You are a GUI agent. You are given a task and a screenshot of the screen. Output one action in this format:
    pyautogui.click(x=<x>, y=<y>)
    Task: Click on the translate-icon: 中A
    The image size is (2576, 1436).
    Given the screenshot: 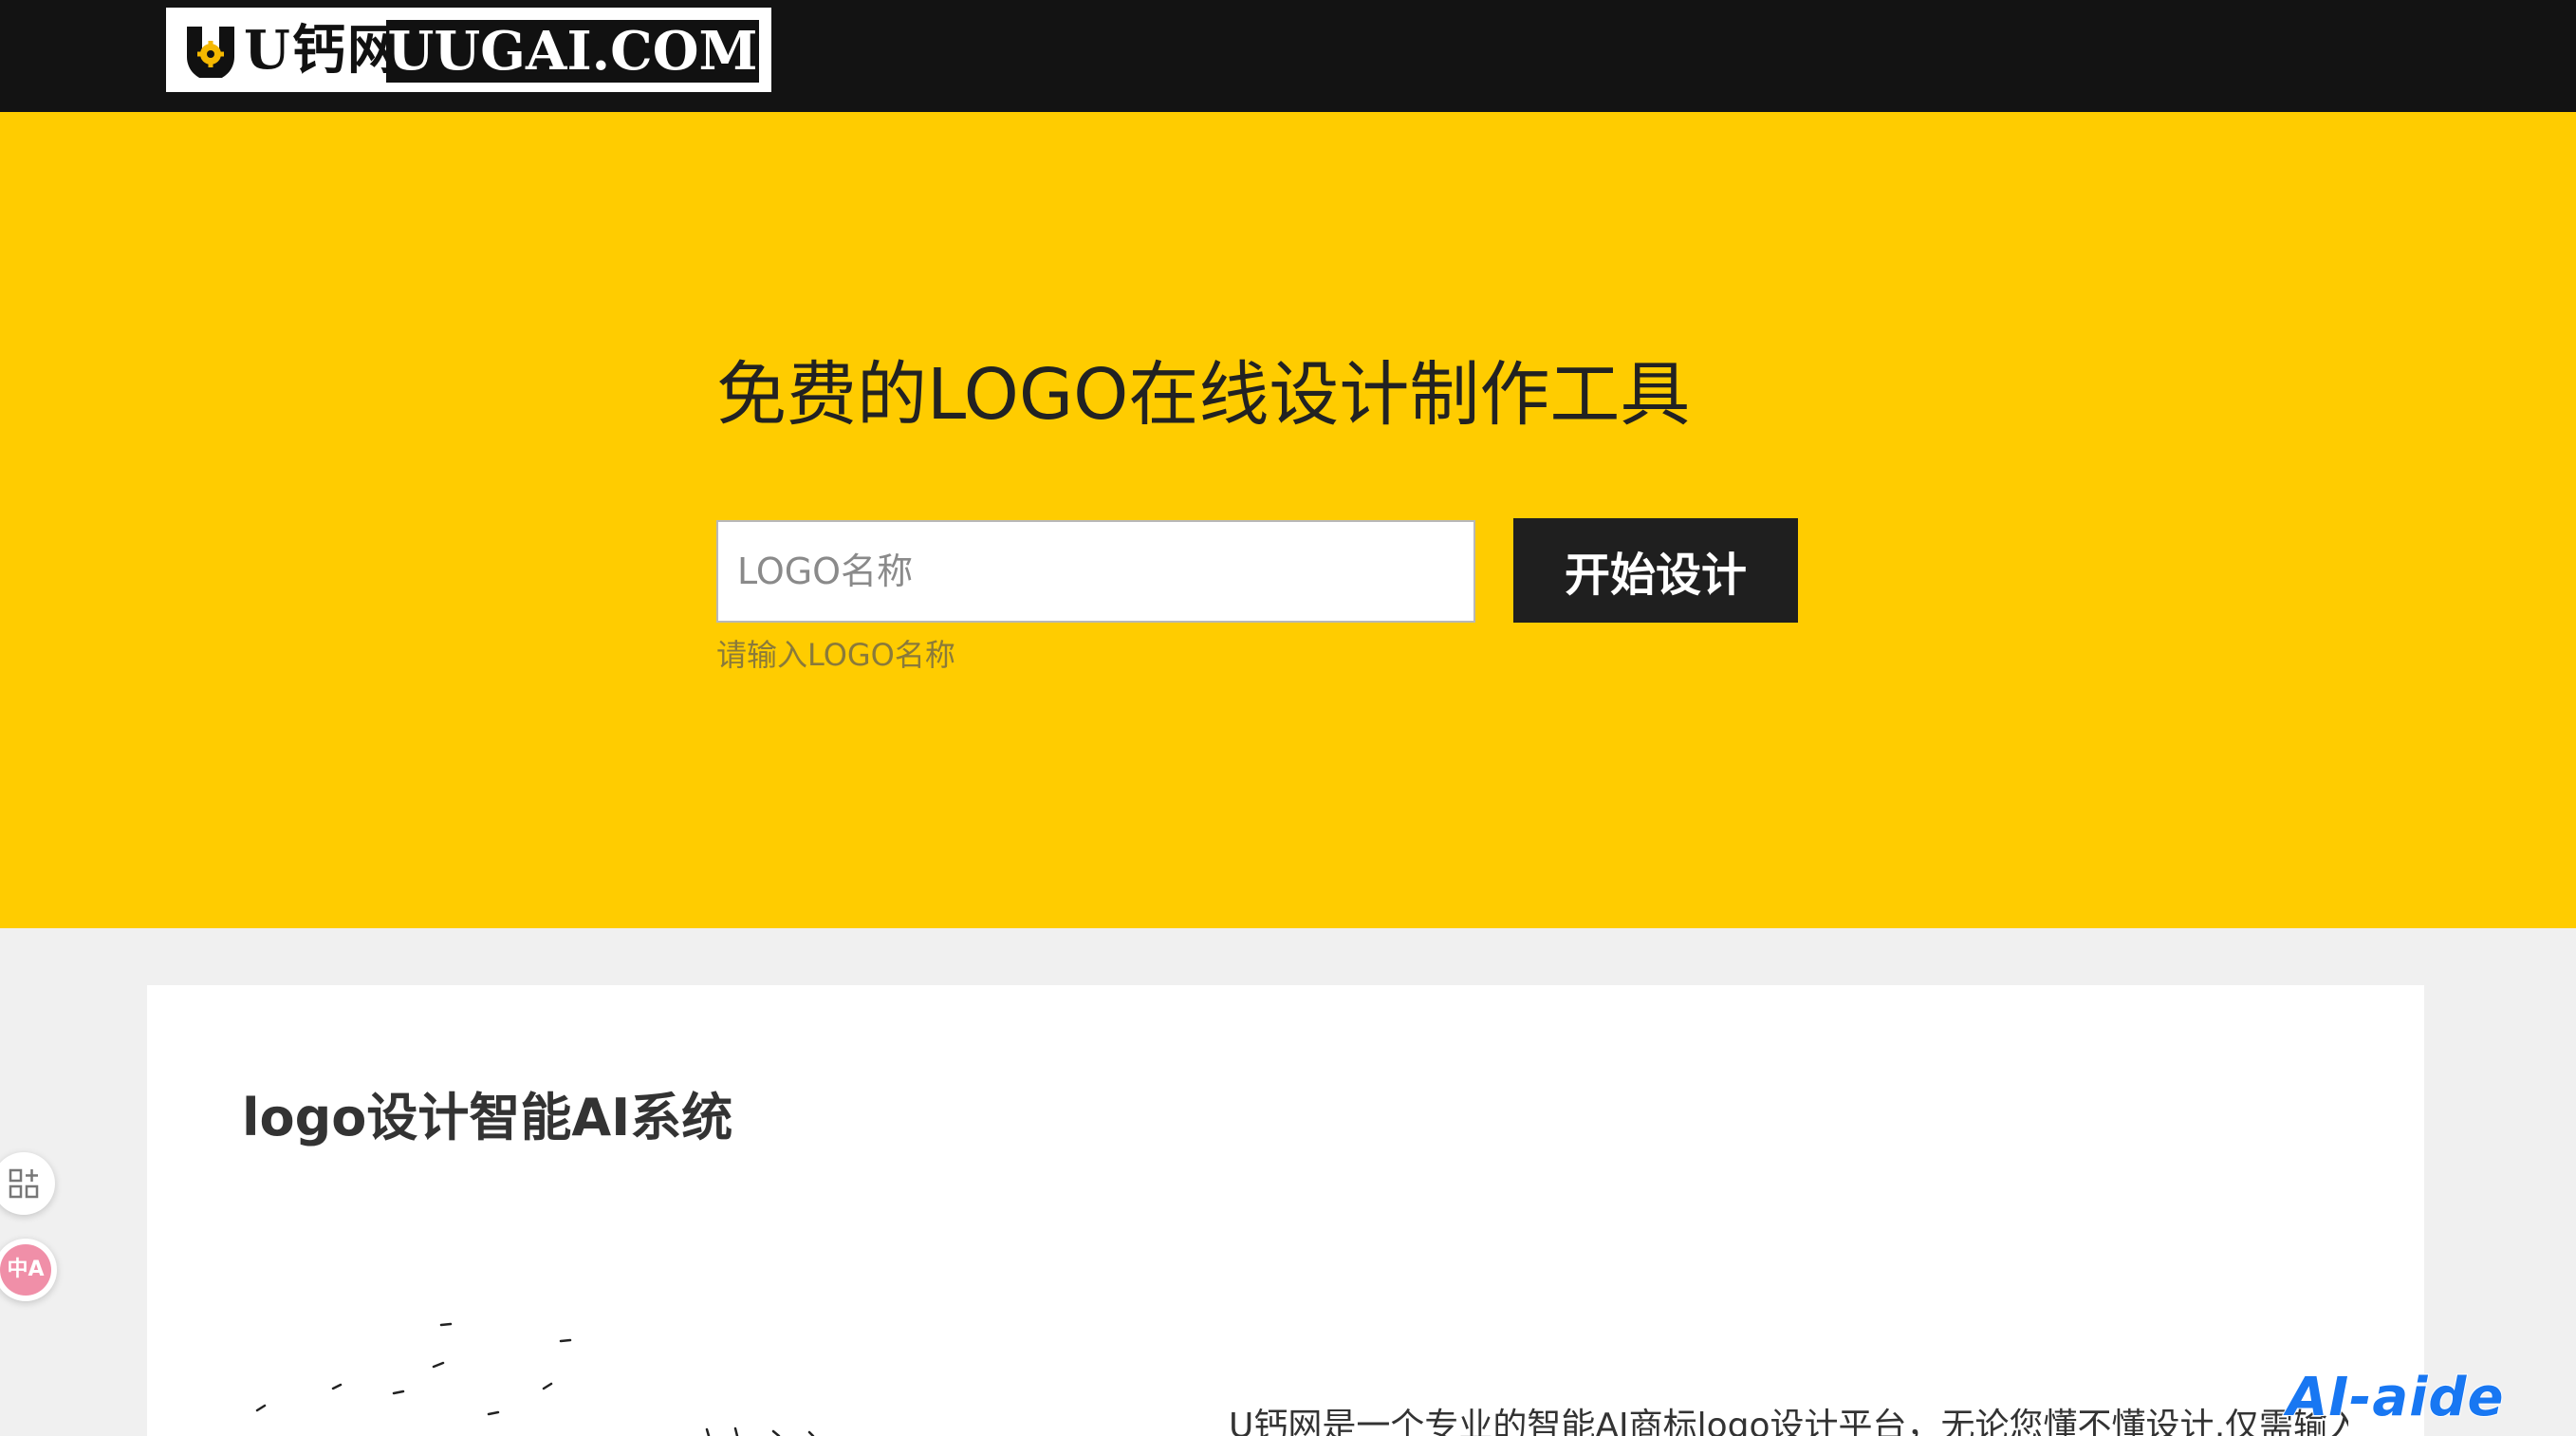 What is the action you would take?
    pyautogui.click(x=25, y=1270)
    